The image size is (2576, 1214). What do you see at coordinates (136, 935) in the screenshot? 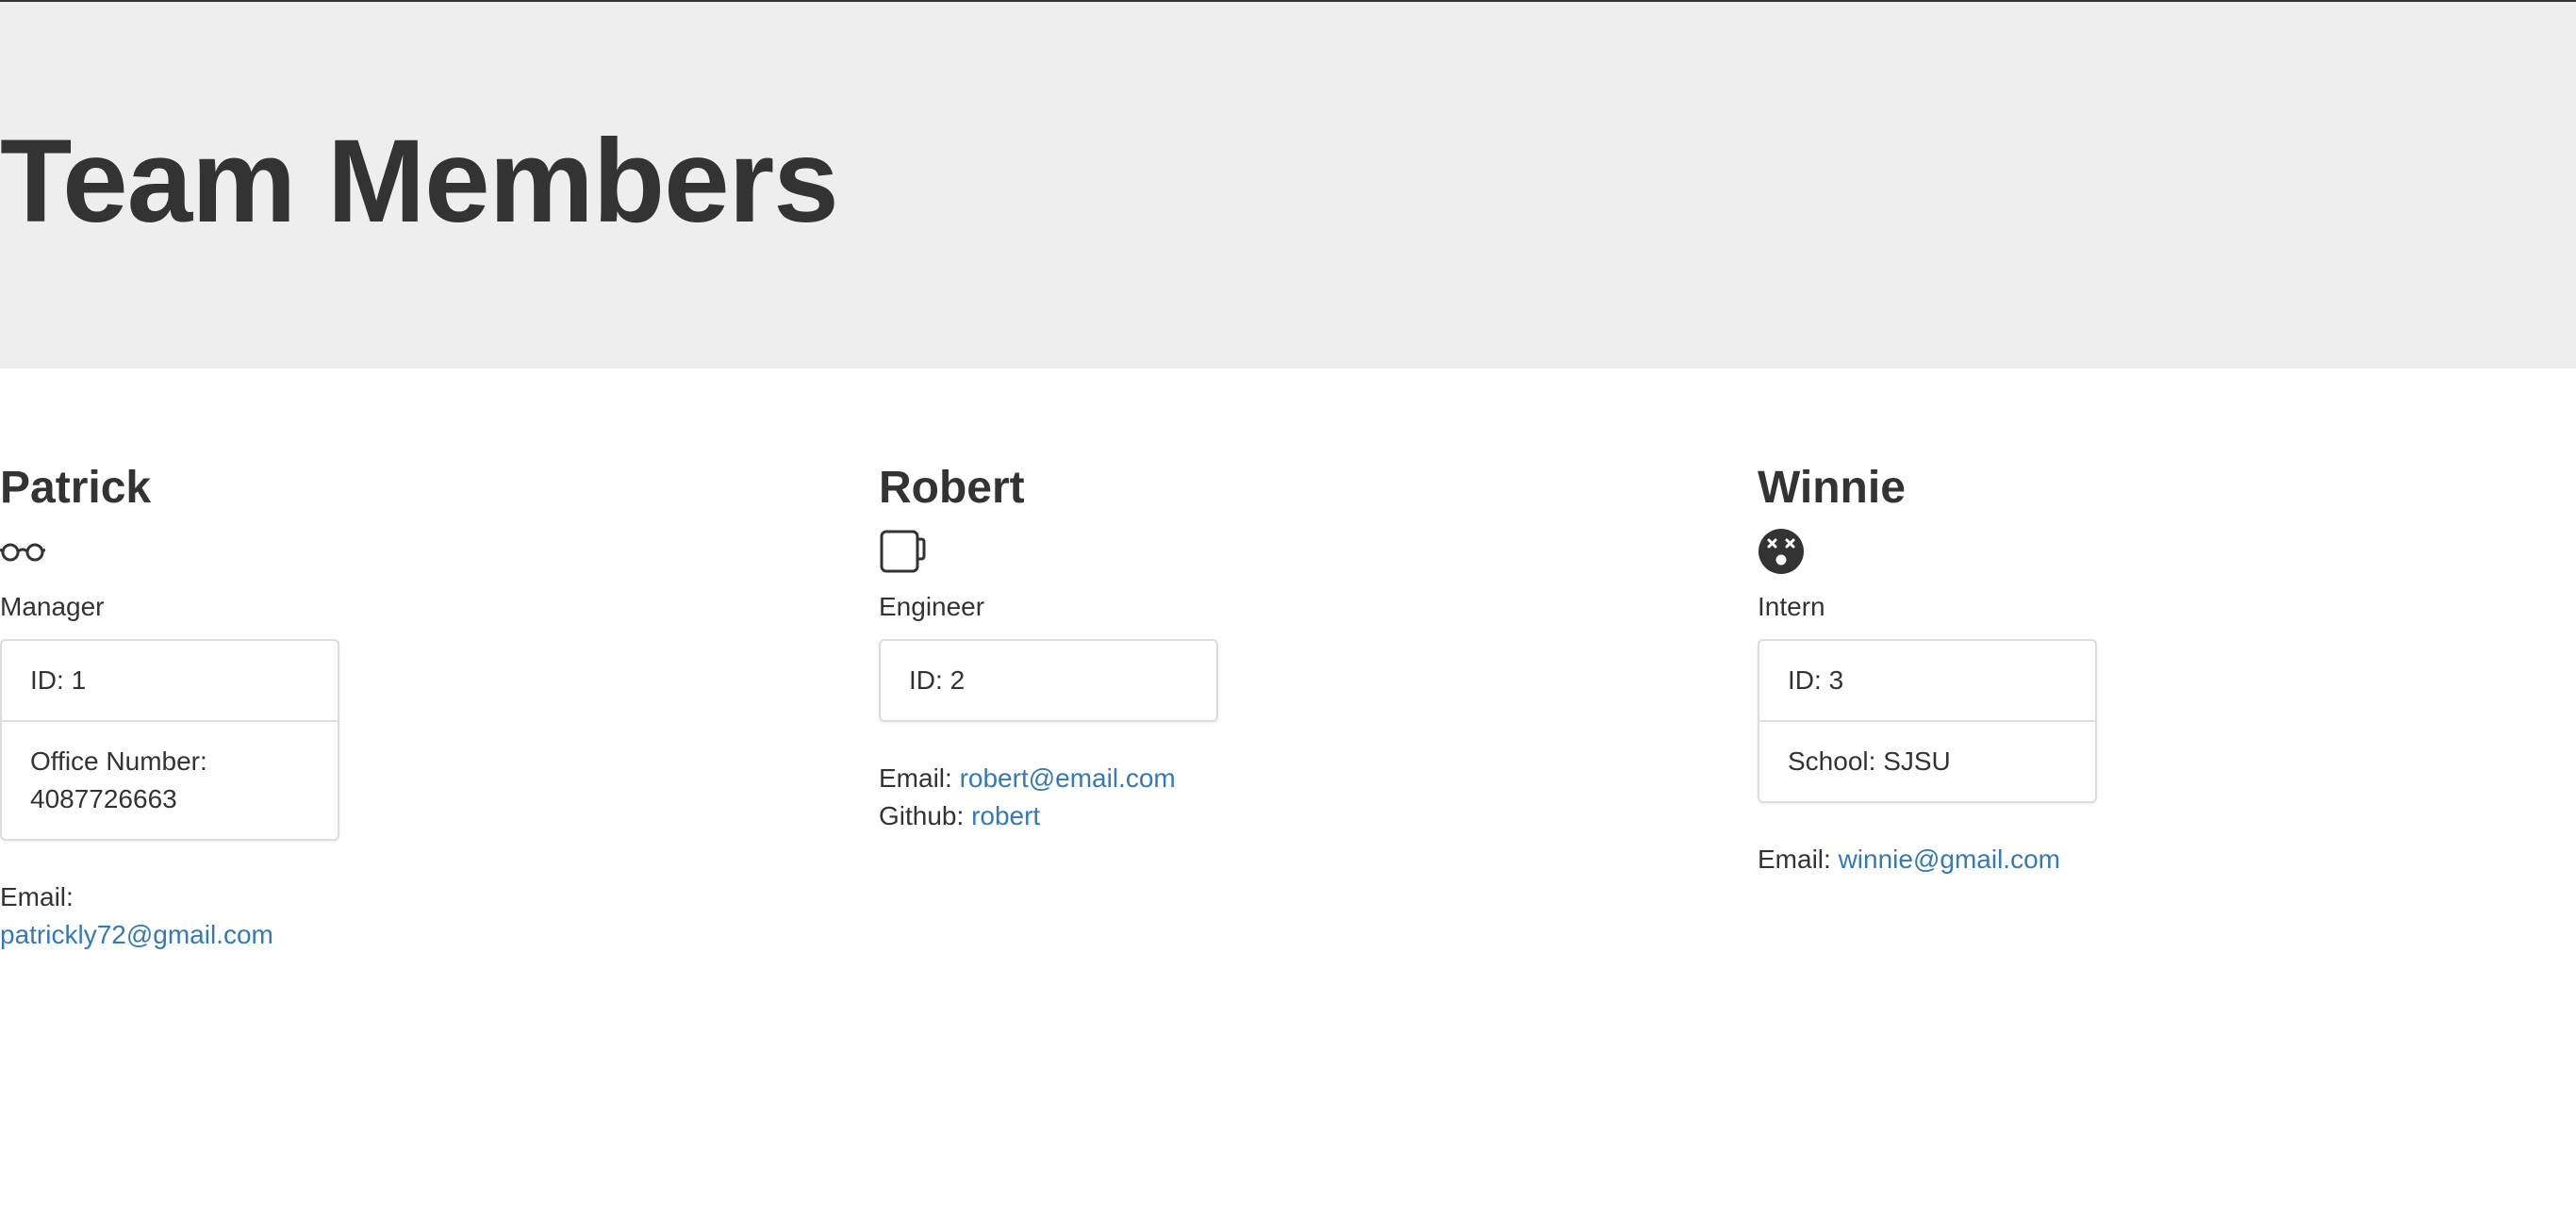
I see `email-link: patrickly72@gmail.com` at bounding box center [136, 935].